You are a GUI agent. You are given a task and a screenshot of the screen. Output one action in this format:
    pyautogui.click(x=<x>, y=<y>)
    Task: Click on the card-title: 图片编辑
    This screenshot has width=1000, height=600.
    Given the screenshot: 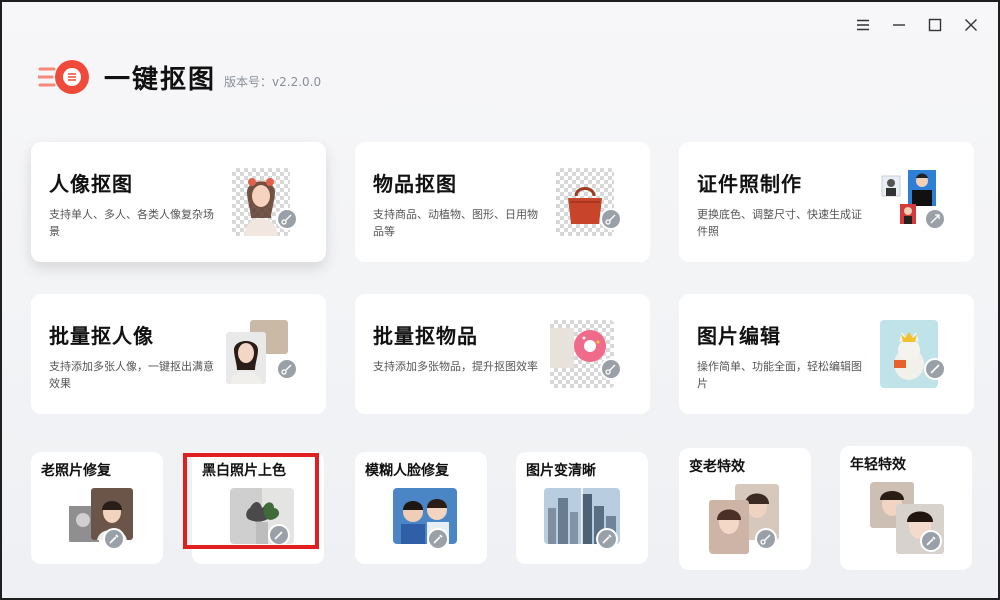 What is the action you would take?
    pyautogui.click(x=739, y=336)
    